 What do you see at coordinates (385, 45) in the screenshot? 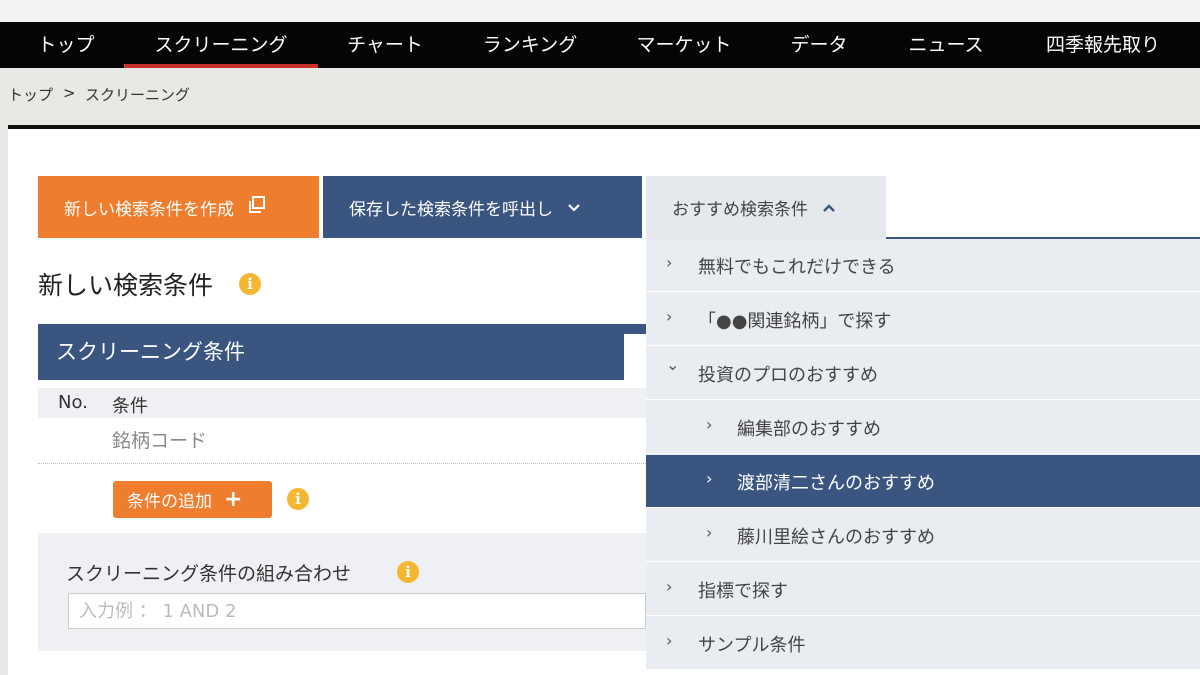
I see `nav-item-chart: チャート` at bounding box center [385, 45].